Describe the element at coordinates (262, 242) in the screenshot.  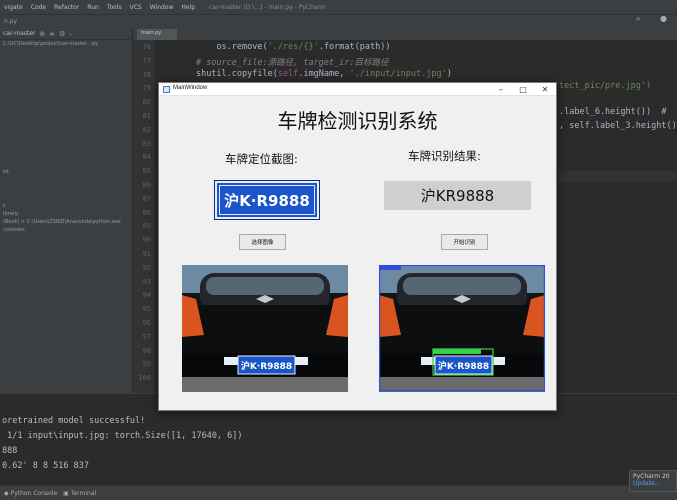
I see `select-image-button: 选择图像` at that location.